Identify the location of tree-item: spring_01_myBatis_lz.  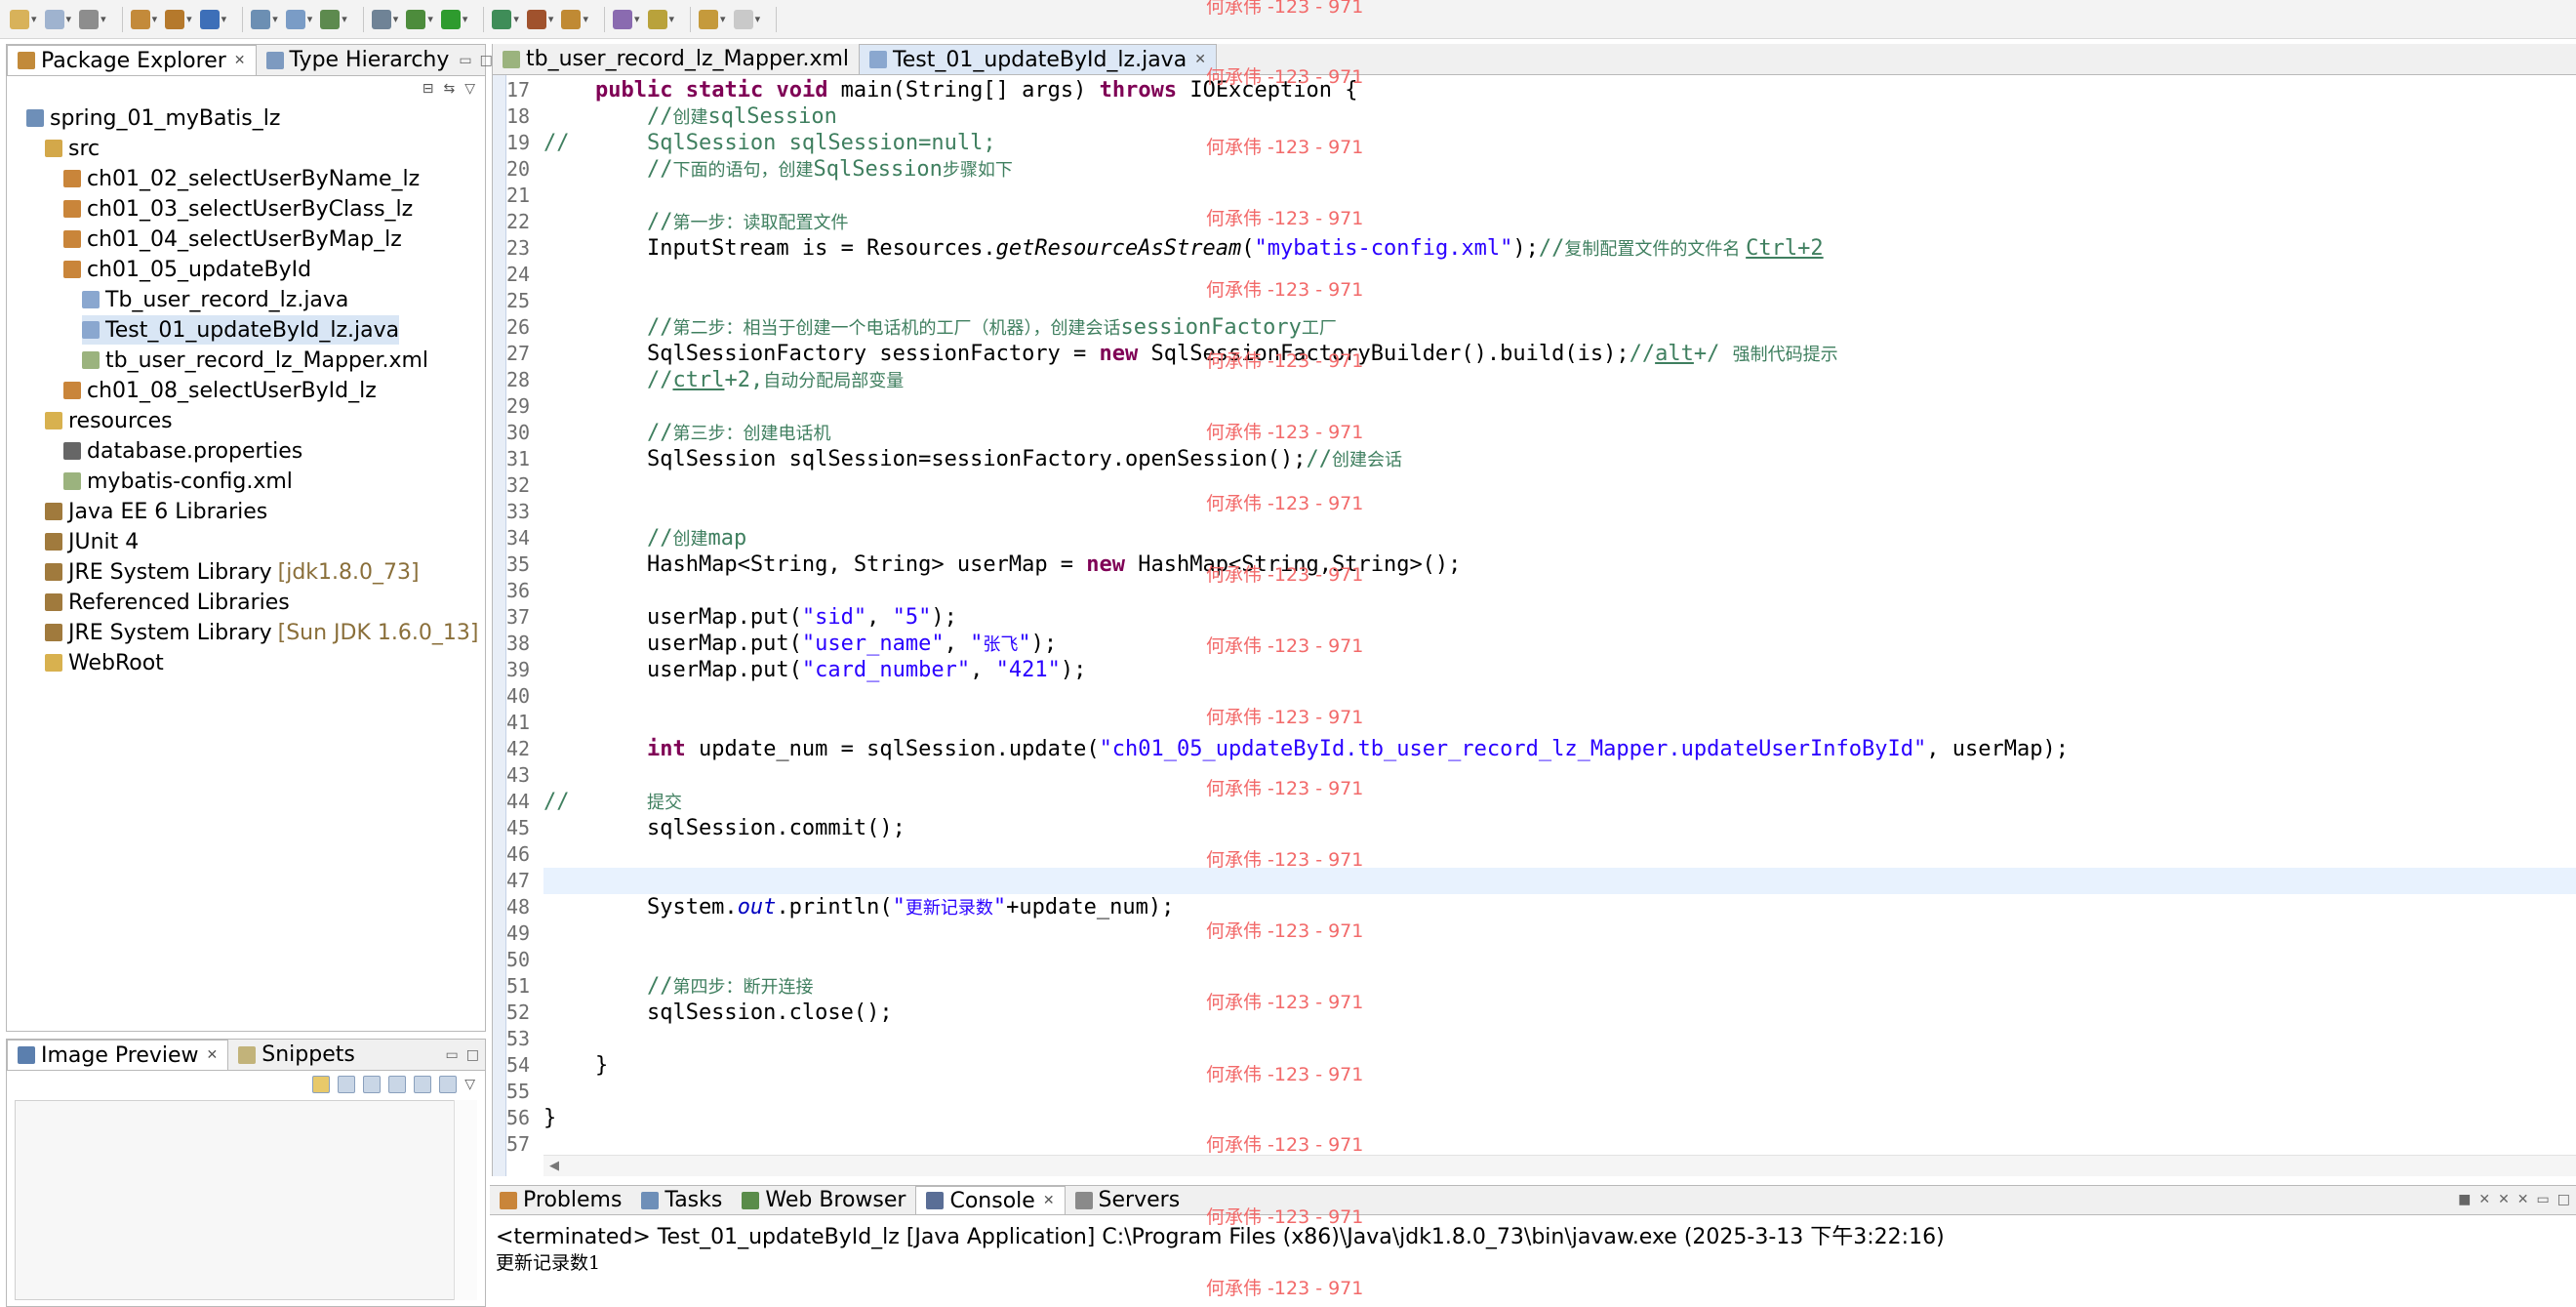
(153, 118).